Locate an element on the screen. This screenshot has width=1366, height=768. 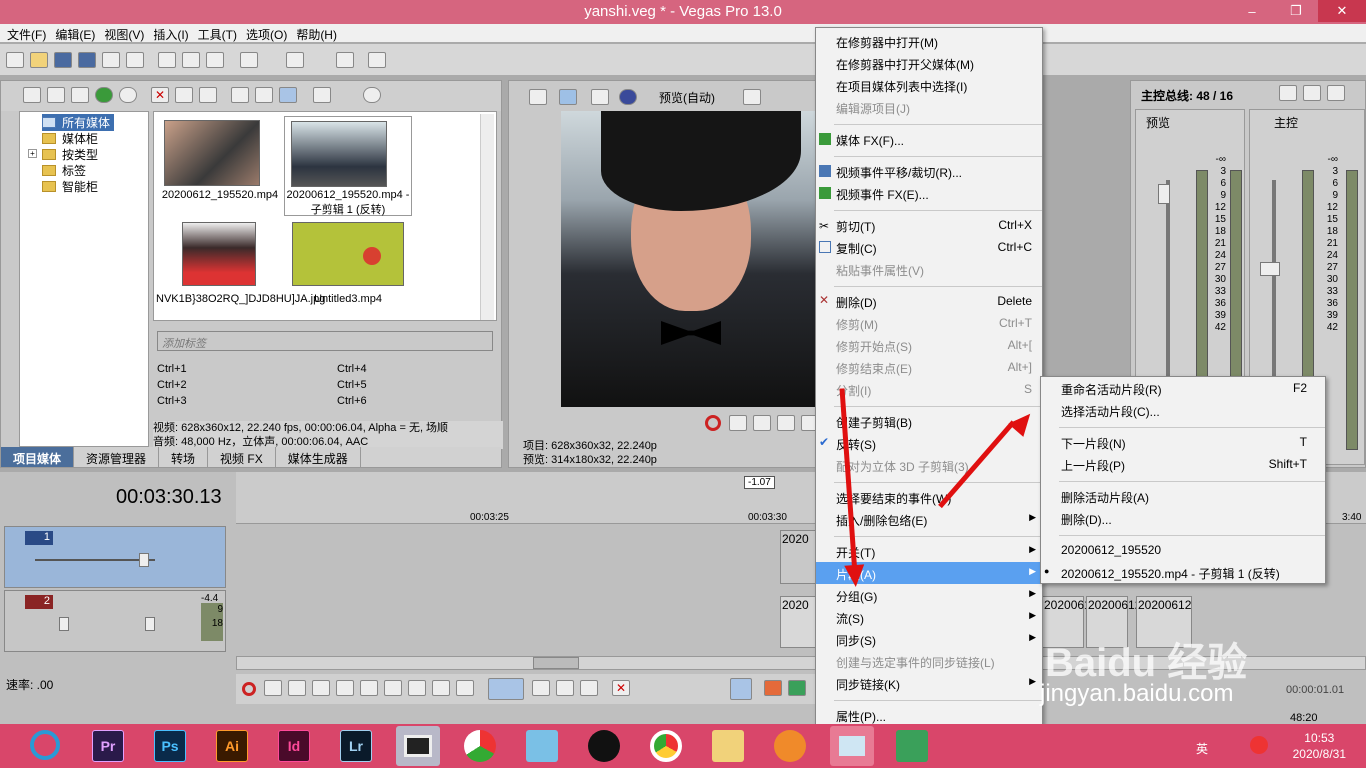
external-monitor-icon is located at coordinates (568, 97).